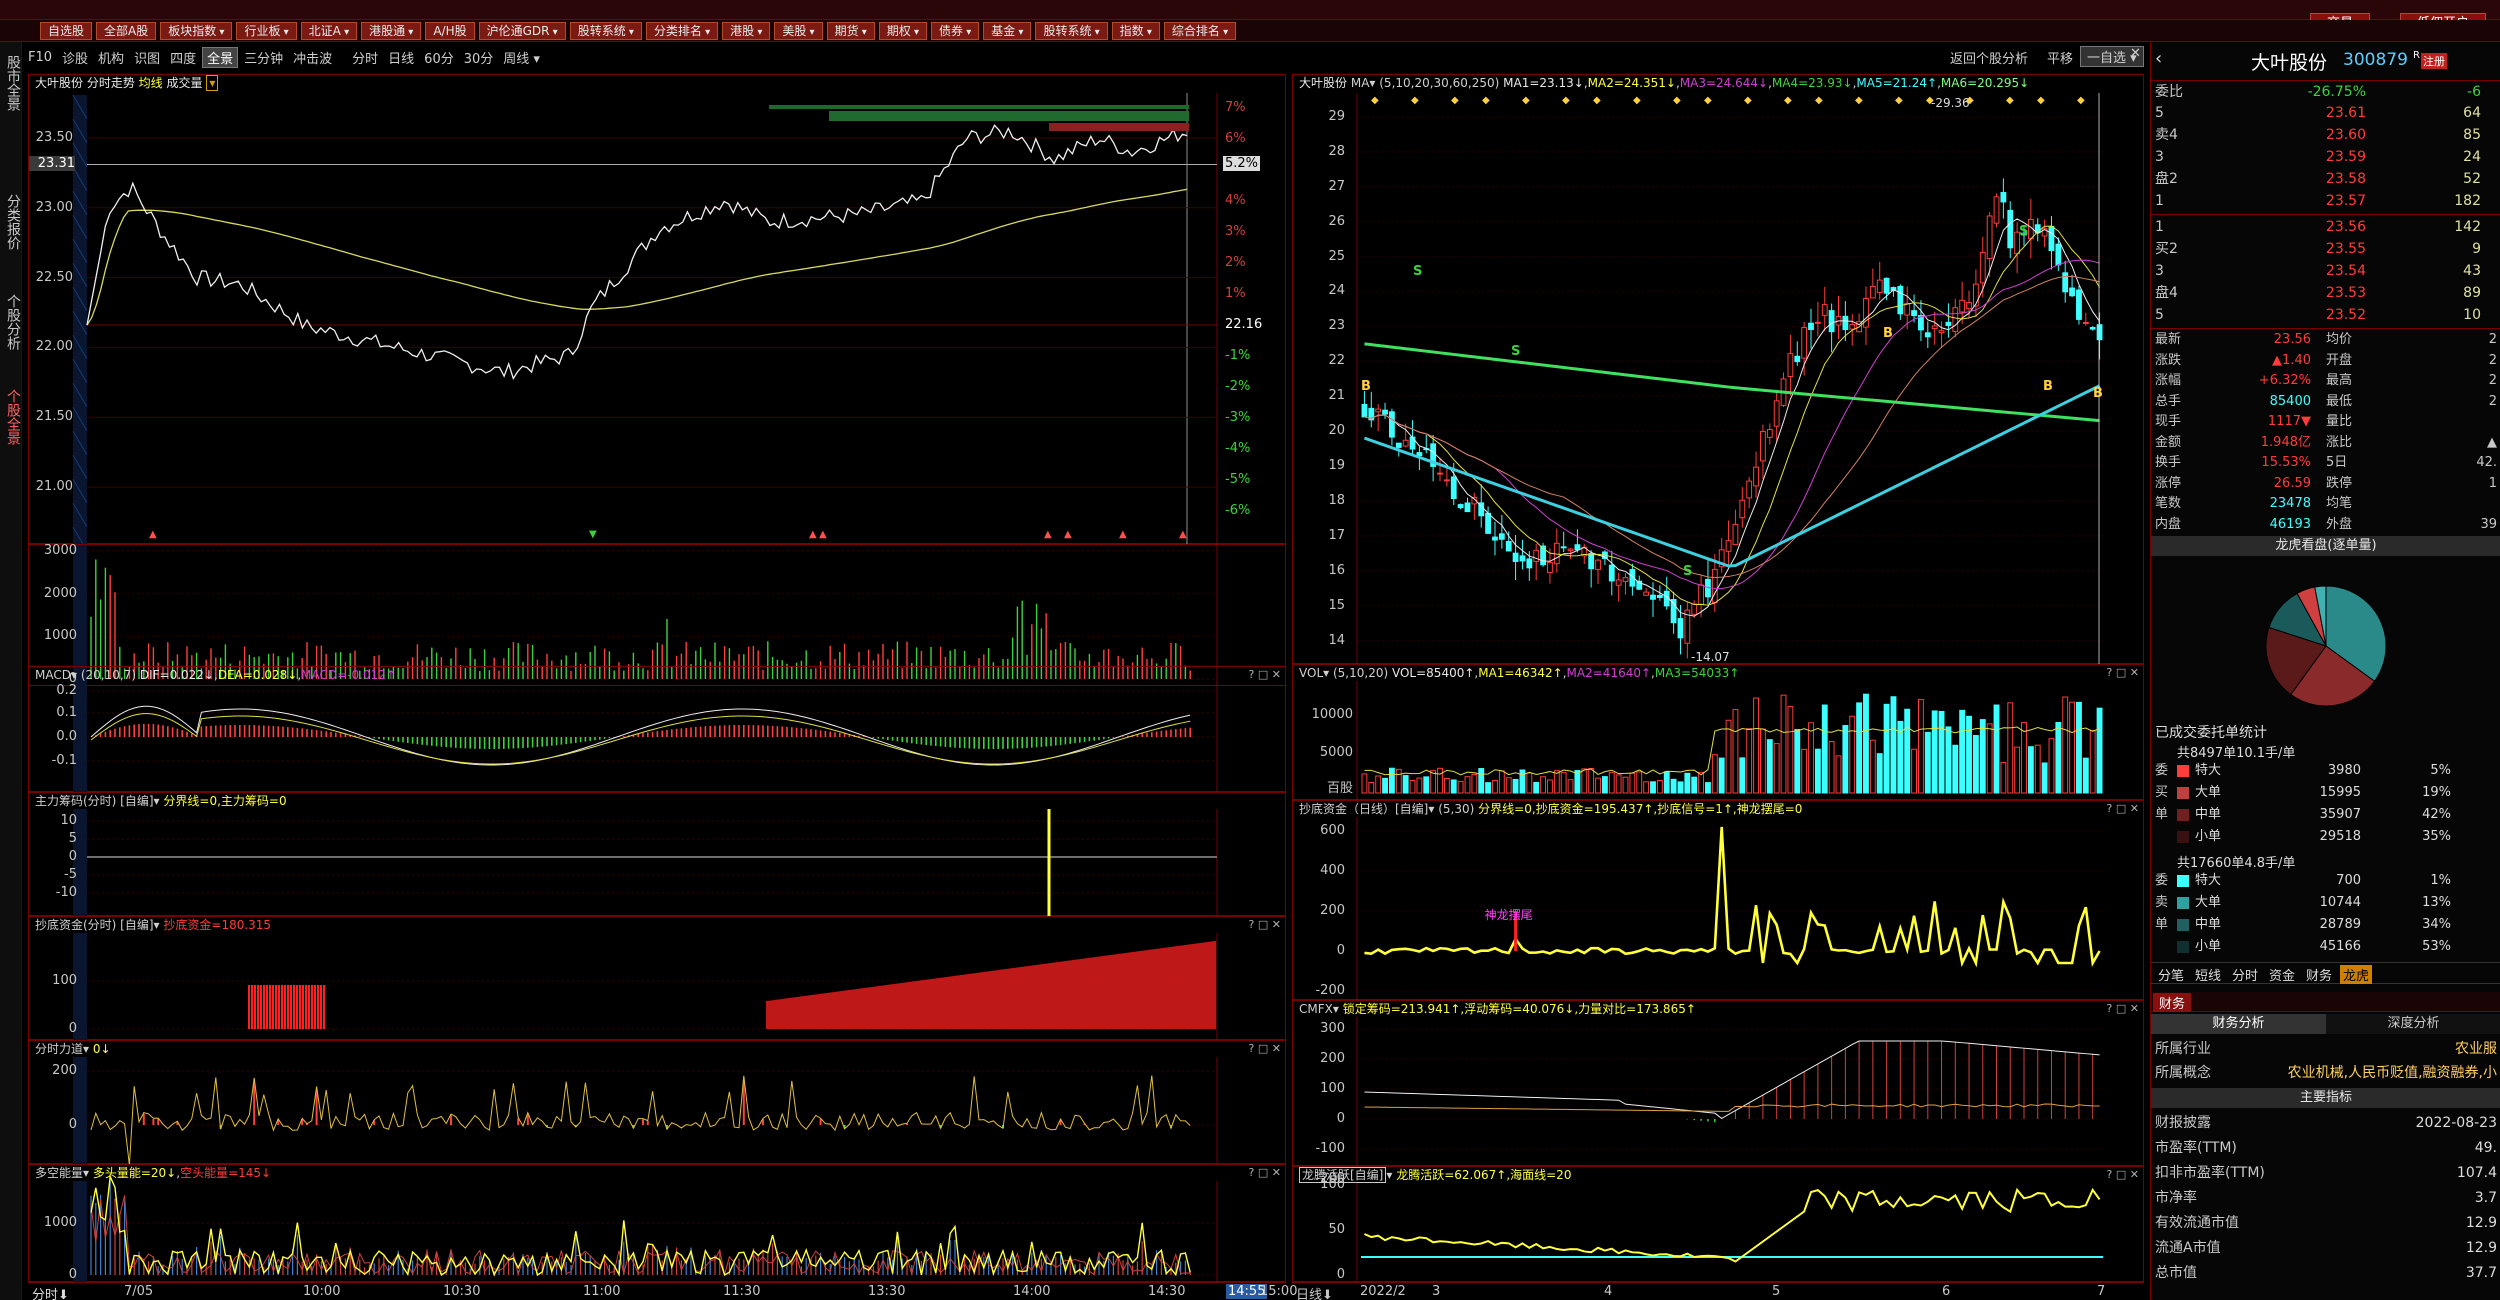 The height and width of the screenshot is (1300, 2500). Describe the element at coordinates (1340, 1274) in the screenshot. I see `lt-tick: 0` at that location.